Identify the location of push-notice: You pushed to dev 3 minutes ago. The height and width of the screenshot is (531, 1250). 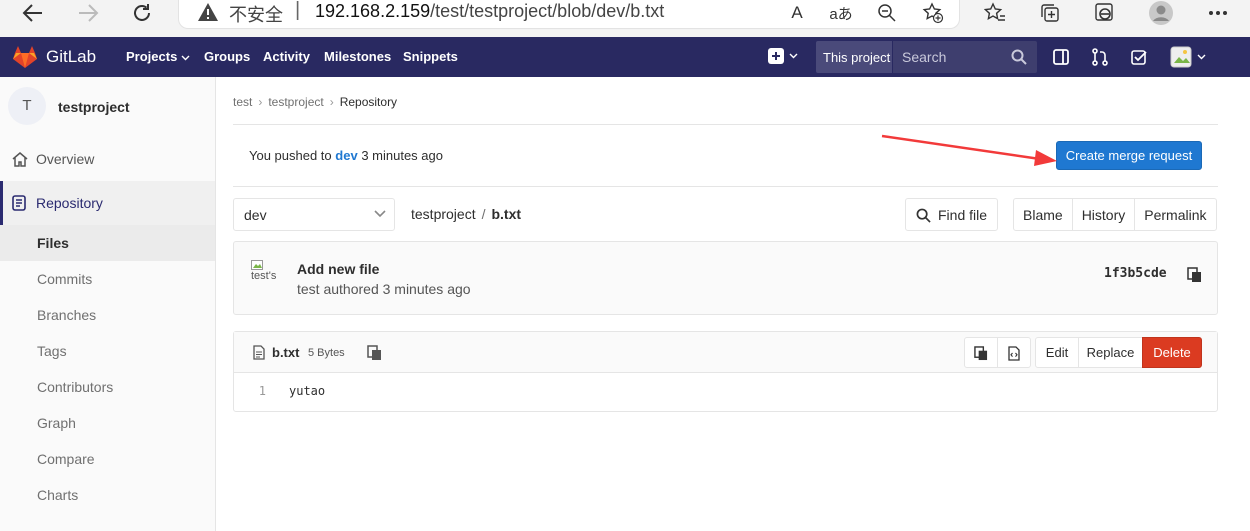
(346, 155).